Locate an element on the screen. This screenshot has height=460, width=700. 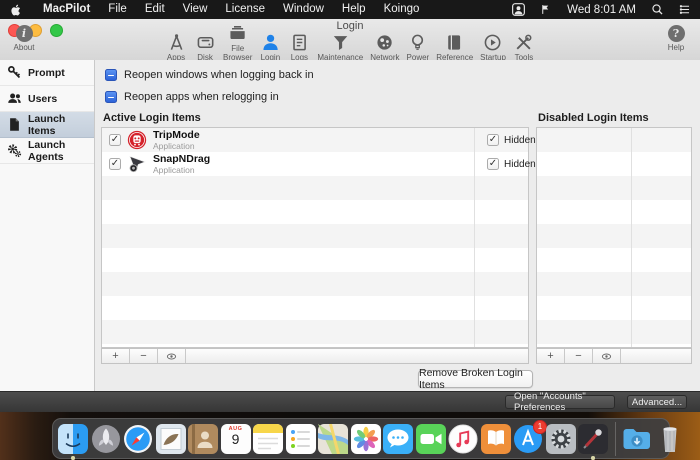
disk-icon is located at coordinates (205, 42).